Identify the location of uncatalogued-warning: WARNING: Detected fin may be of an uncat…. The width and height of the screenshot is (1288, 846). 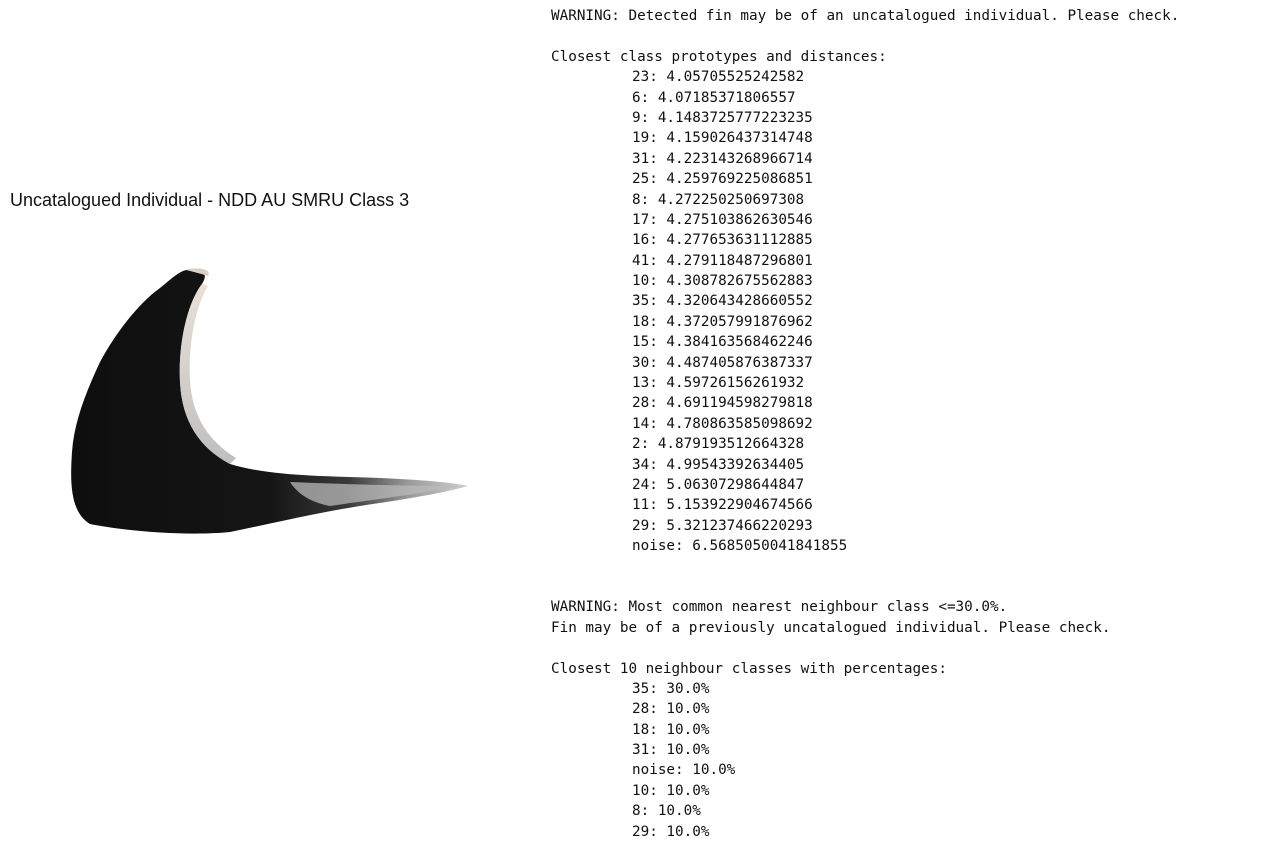
(865, 16).